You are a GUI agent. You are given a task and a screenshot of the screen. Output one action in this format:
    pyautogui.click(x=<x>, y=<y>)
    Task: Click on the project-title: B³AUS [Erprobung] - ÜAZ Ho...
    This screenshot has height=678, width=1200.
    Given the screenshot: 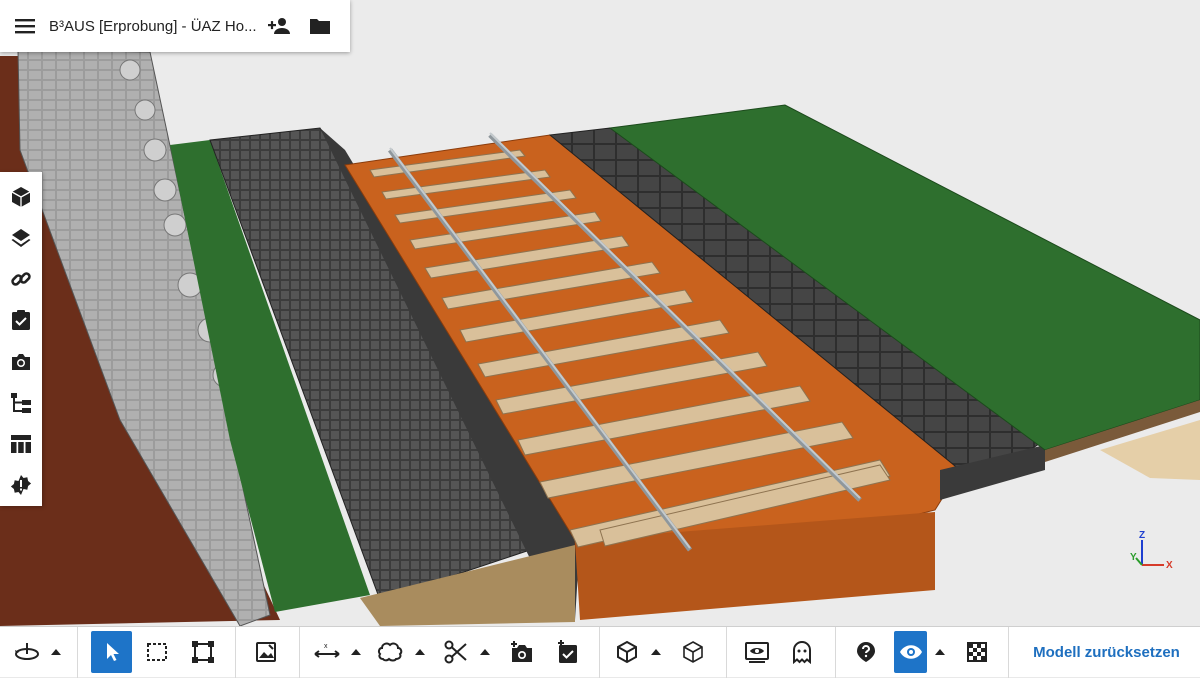 What is the action you would take?
    pyautogui.click(x=153, y=26)
    